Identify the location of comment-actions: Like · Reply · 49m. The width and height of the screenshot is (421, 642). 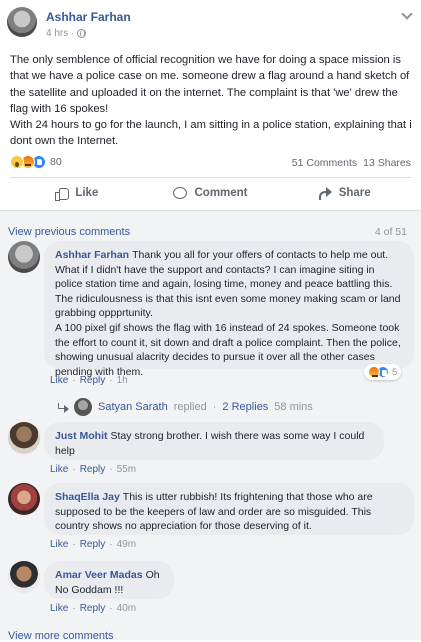
(93, 544).